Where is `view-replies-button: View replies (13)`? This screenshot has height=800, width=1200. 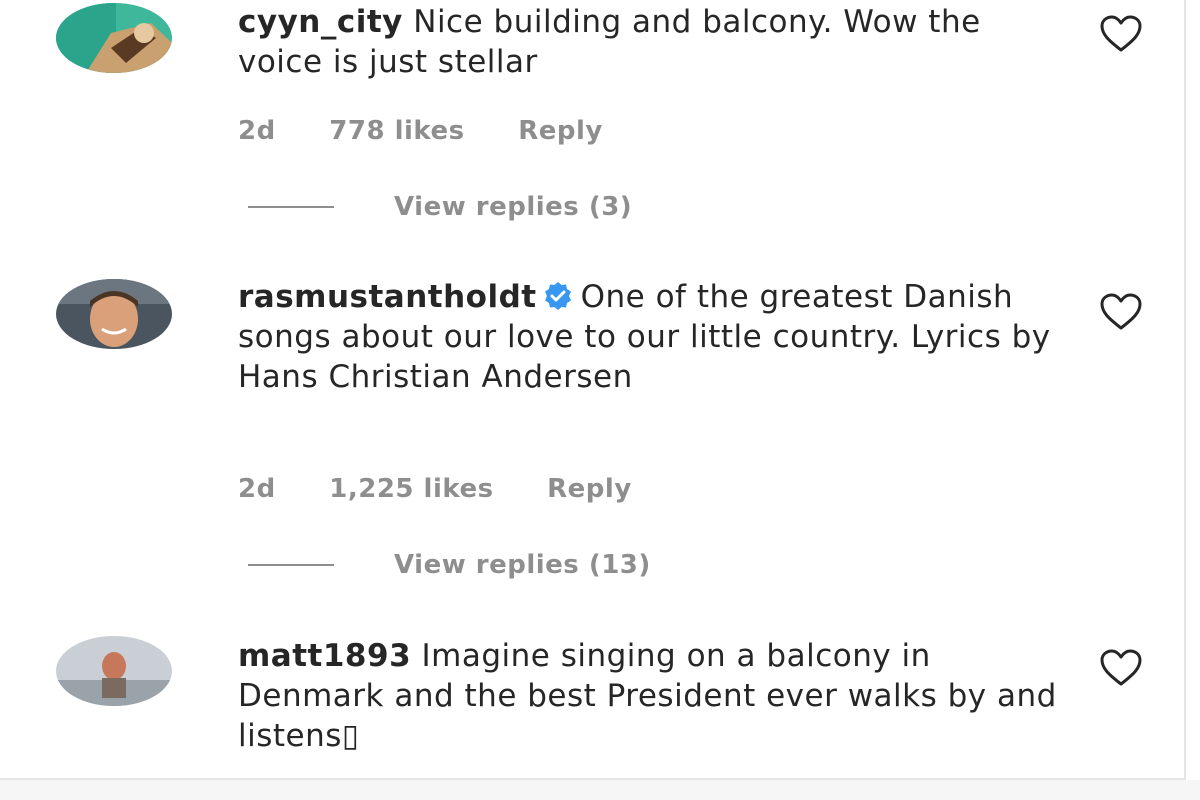
view-replies-button: View replies (13) is located at coordinates (449, 565).